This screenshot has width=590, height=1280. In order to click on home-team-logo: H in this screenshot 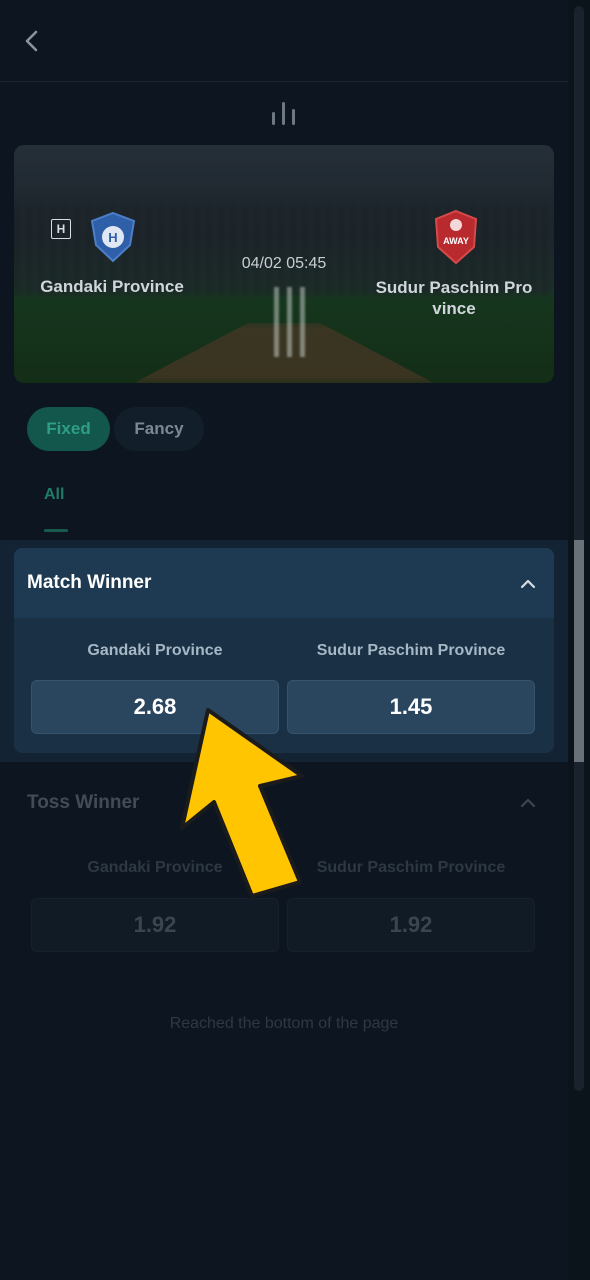, I will do `click(113, 237)`.